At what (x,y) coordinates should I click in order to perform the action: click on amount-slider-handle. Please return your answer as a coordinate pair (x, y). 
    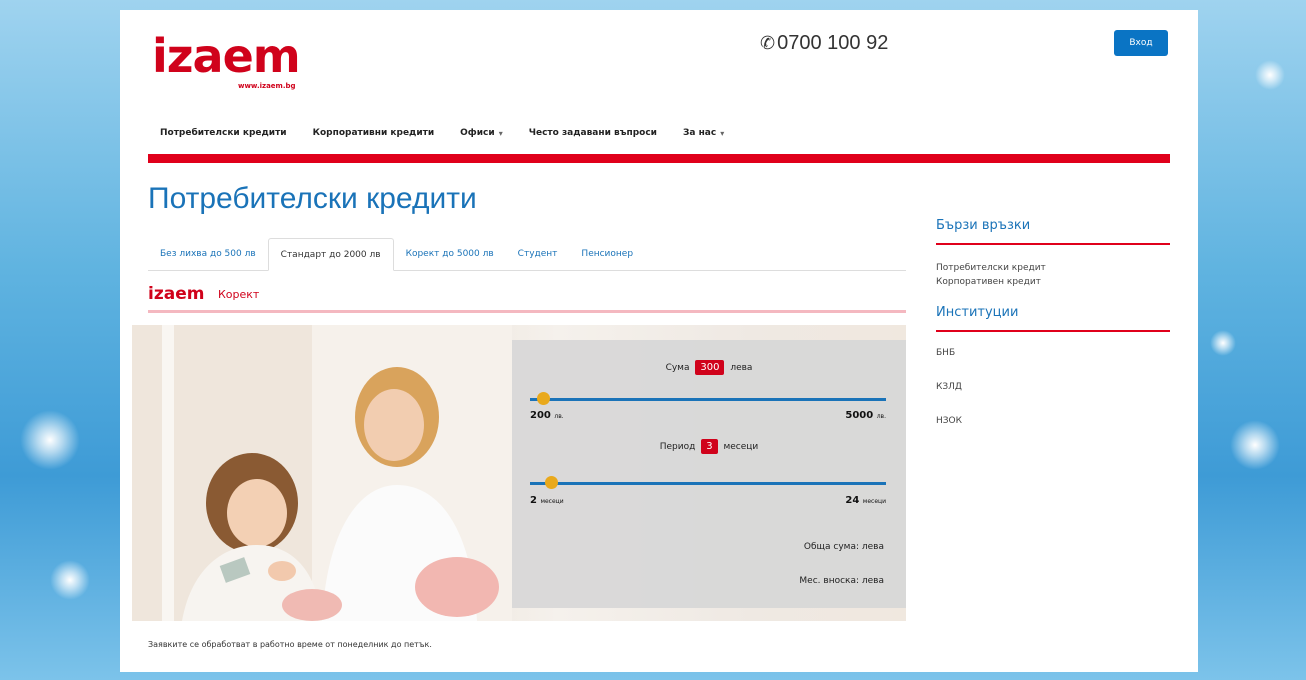
    Looking at the image, I should click on (543, 398).